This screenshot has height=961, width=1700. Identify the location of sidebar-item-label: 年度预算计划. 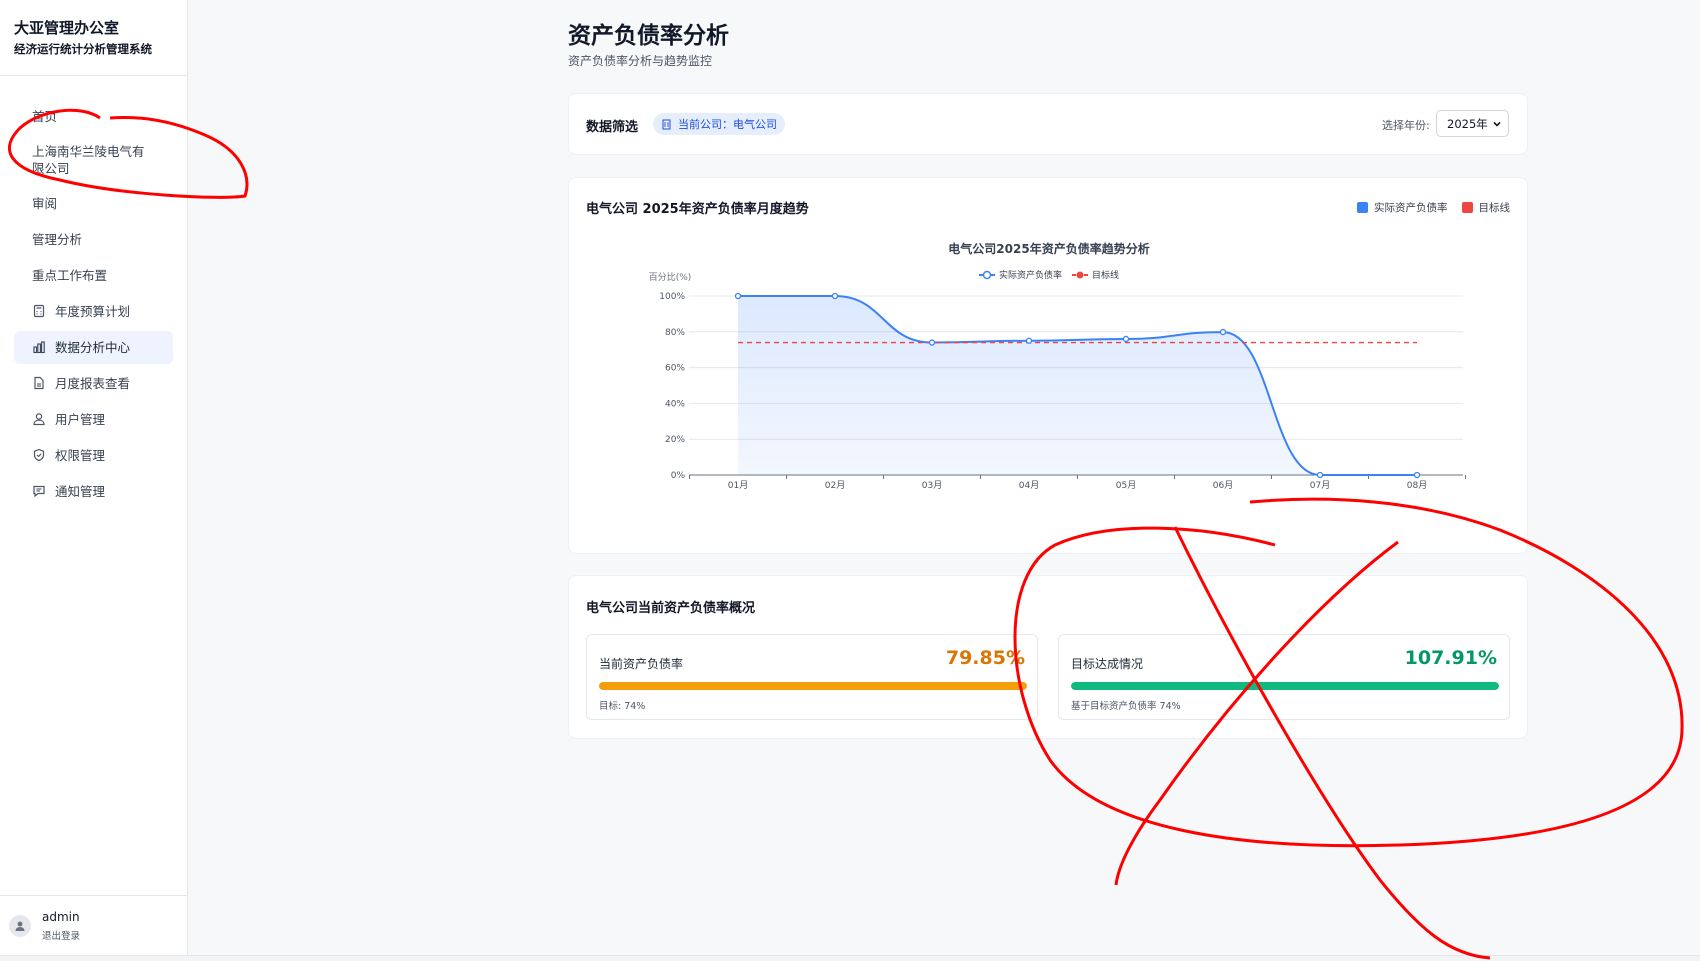
(93, 311).